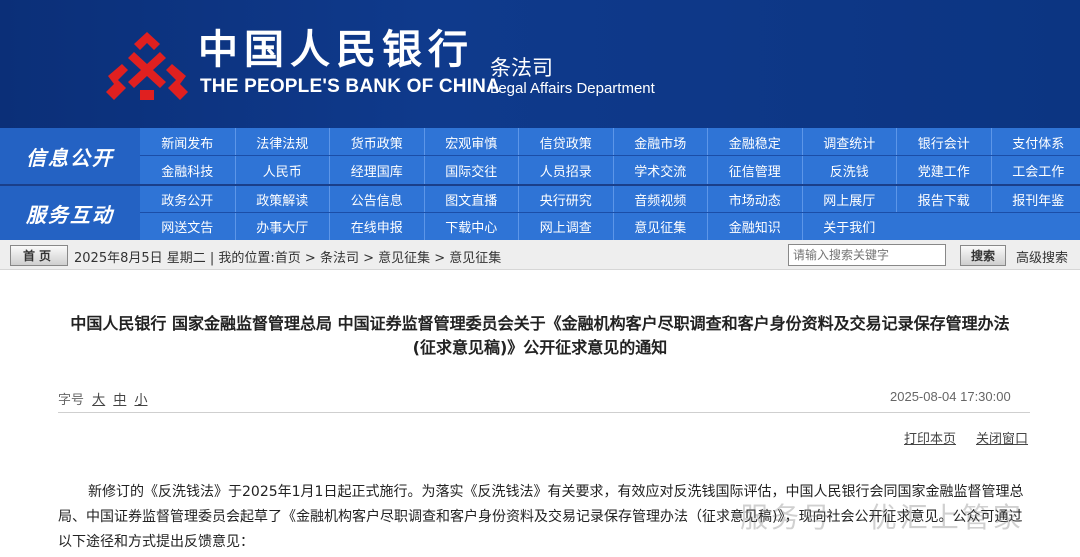 The width and height of the screenshot is (1080, 557). What do you see at coordinates (39, 255) in the screenshot?
I see `home-button: 首页` at bounding box center [39, 255].